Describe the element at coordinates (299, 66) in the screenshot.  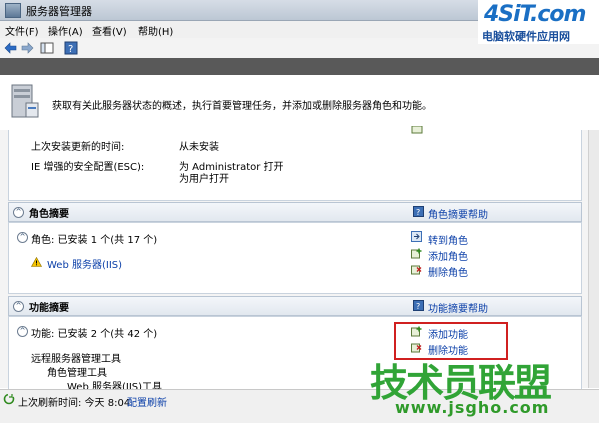
I see `header-band` at that location.